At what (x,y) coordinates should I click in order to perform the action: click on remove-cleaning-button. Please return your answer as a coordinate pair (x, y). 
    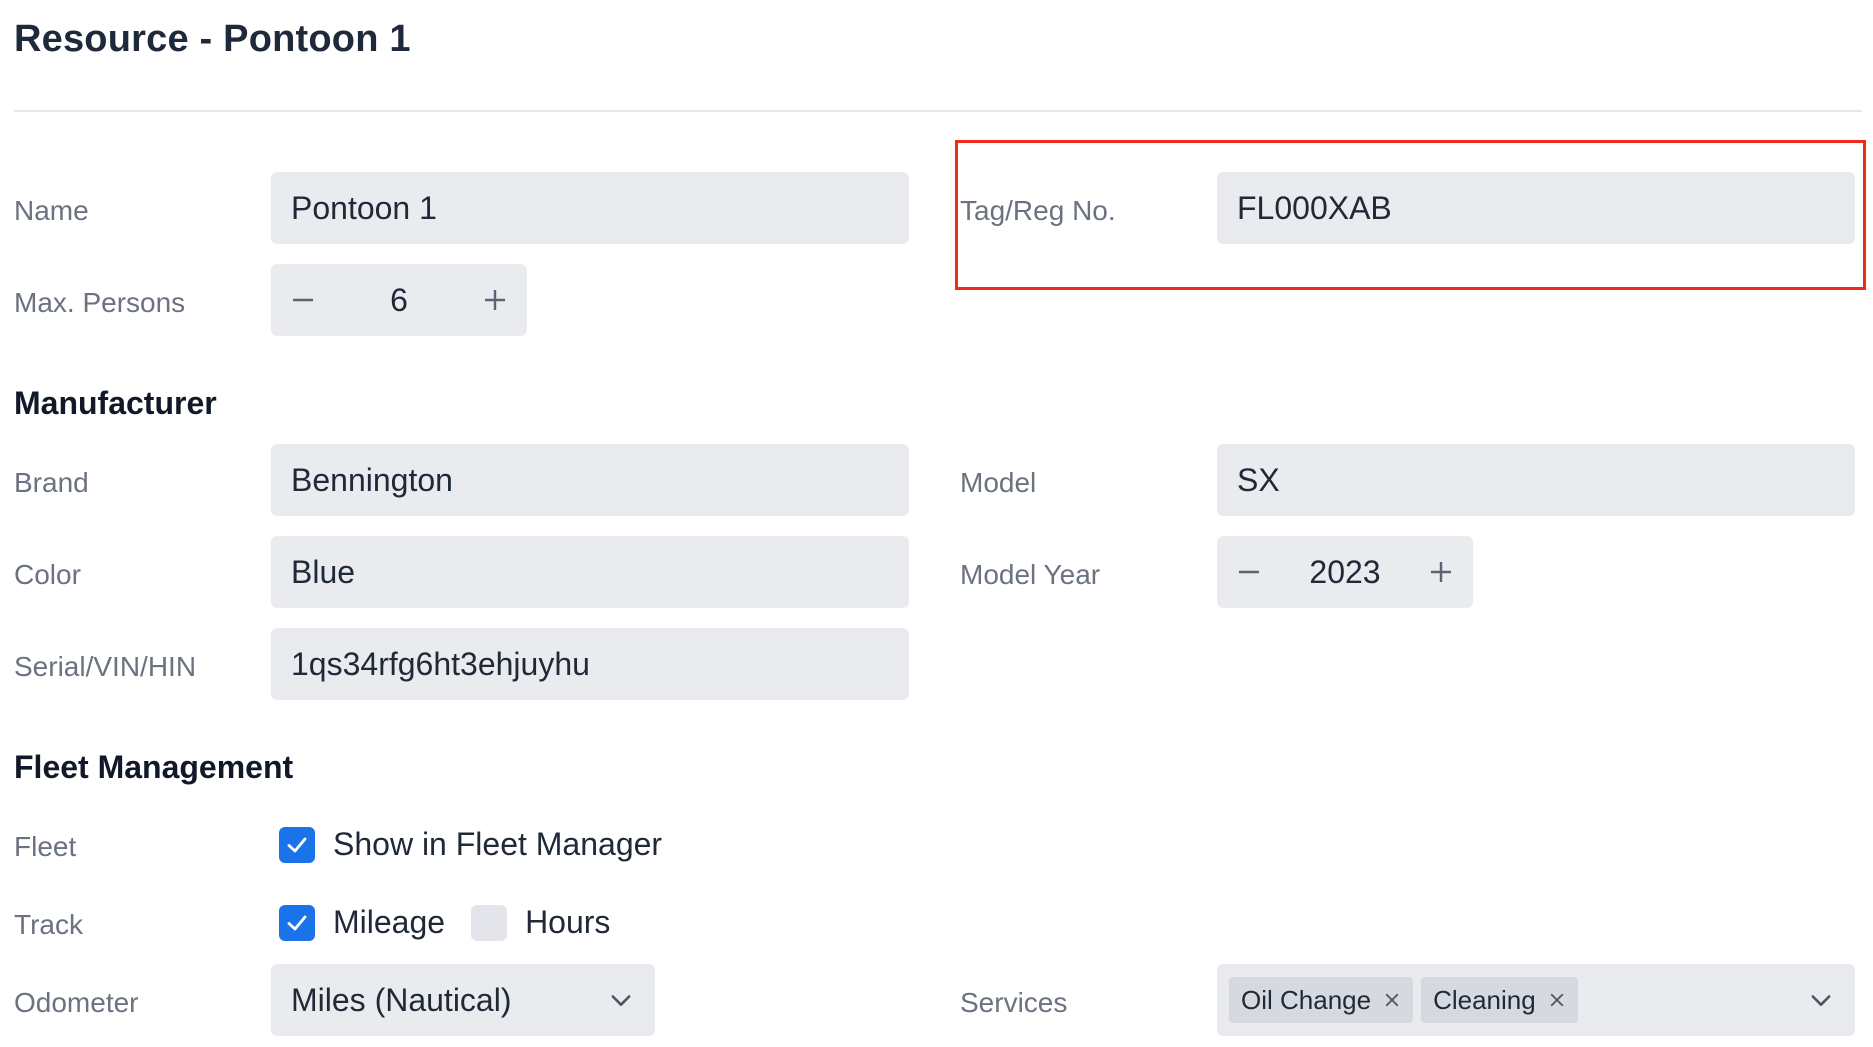
    Looking at the image, I should click on (1557, 1000).